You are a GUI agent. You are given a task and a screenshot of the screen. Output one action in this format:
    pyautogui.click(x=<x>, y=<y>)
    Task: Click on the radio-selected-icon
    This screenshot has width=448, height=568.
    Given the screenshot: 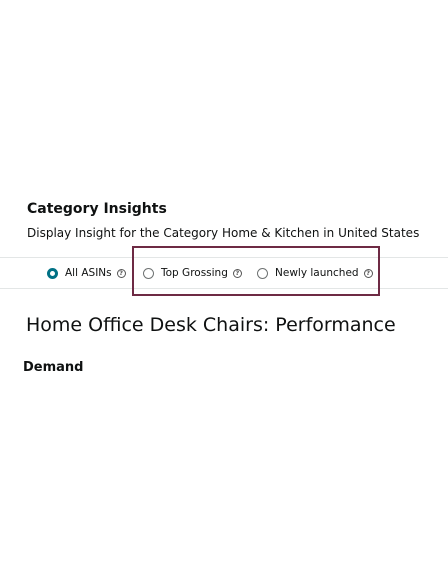 What is the action you would take?
    pyautogui.click(x=52, y=273)
    